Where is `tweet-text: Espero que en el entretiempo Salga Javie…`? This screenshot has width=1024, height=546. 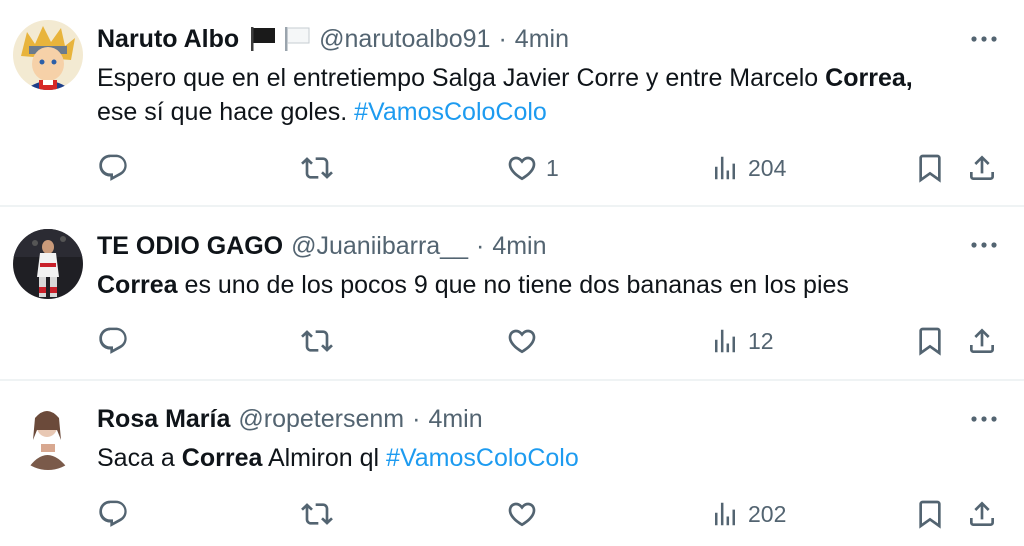
tweet-text: Espero que en el entretiempo Salga Javie… is located at coordinates (547, 95).